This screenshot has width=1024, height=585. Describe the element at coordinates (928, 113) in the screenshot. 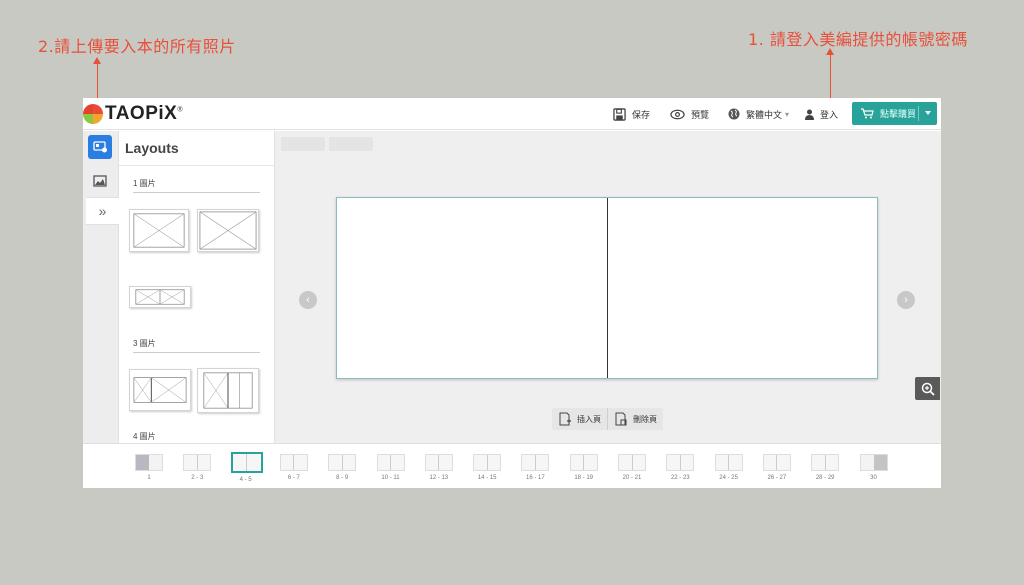

I see `buy-dropdown-caret-icon` at that location.